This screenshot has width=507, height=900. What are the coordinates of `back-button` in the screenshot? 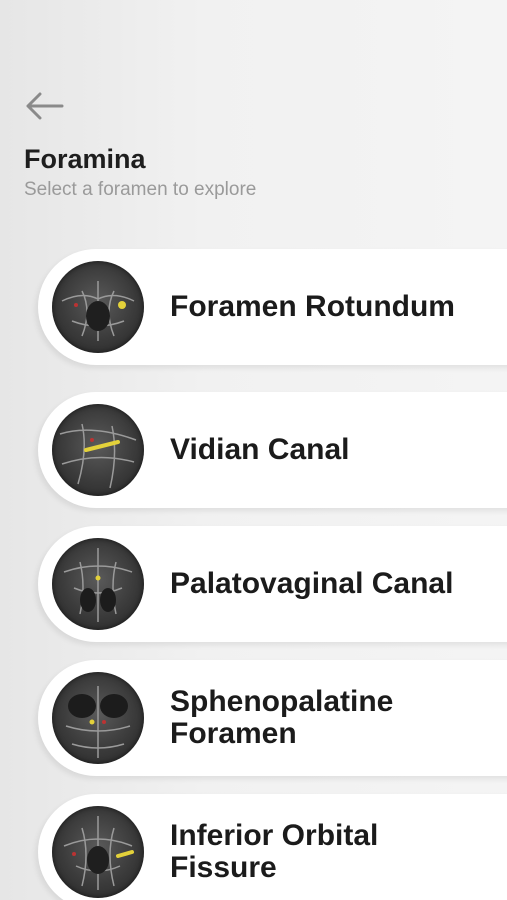 It's located at (44, 106).